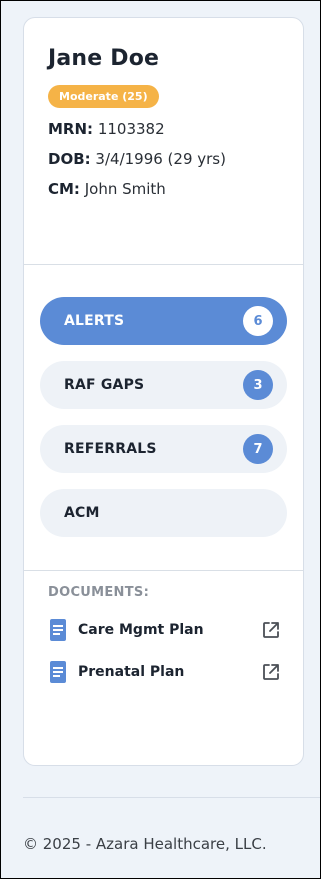 This screenshot has width=321, height=879. What do you see at coordinates (104, 58) in the screenshot?
I see `patient-name: Jane Doe` at bounding box center [104, 58].